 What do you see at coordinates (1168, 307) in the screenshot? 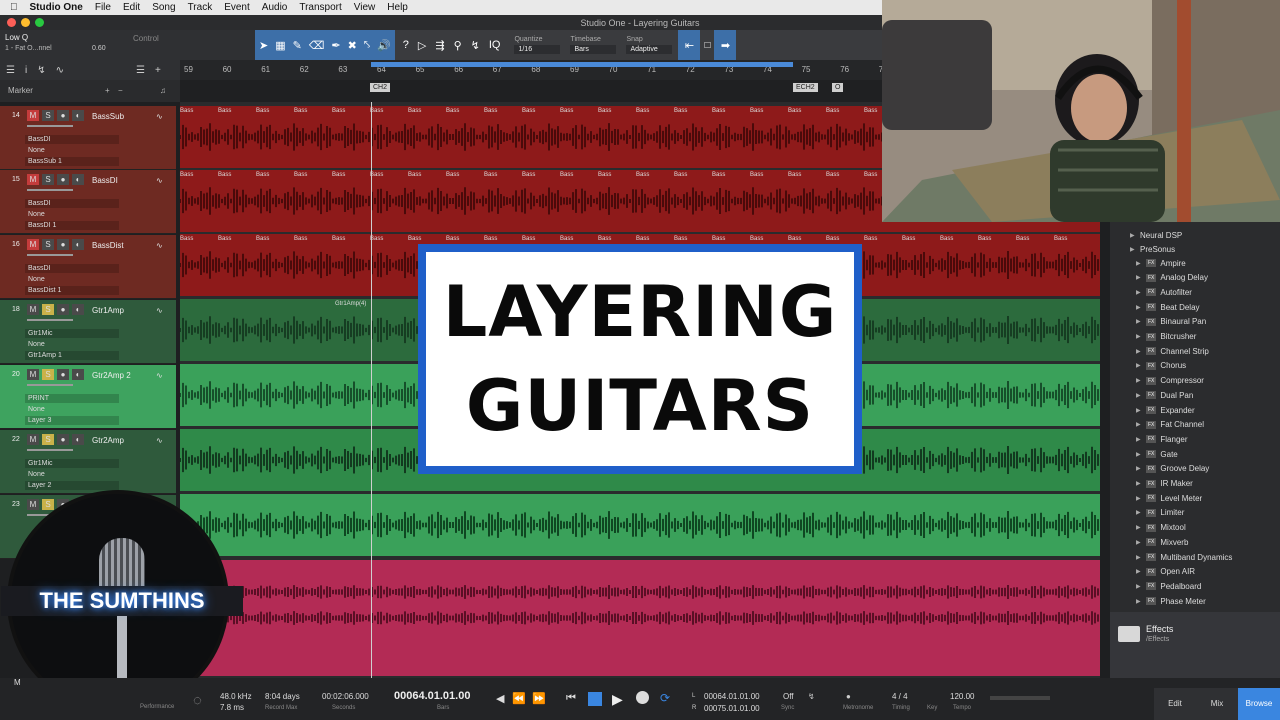
I see `browser-plugin-item: ▶ FX Beat Delay` at bounding box center [1168, 307].